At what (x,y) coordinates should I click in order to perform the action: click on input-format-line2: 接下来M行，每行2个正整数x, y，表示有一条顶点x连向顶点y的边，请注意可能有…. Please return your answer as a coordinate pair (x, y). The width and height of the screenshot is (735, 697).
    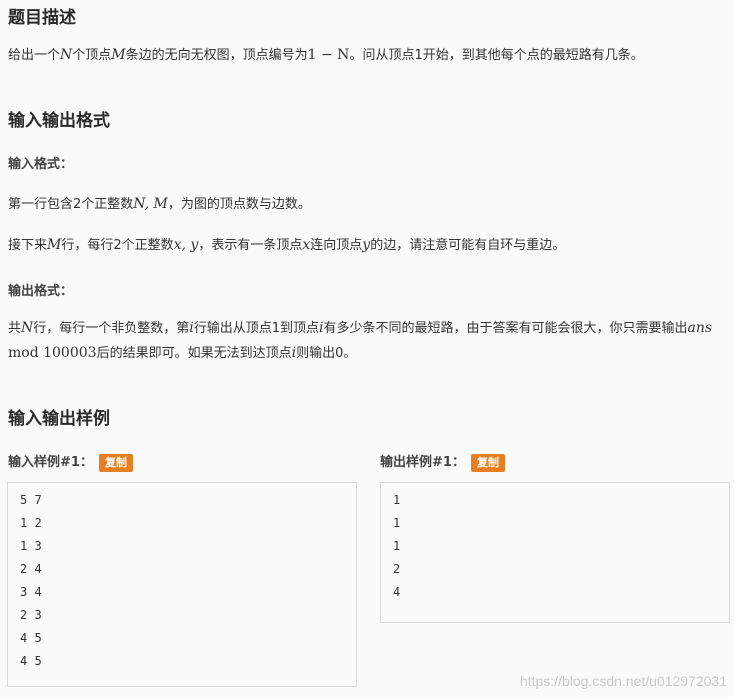
    Looking at the image, I should click on (287, 245).